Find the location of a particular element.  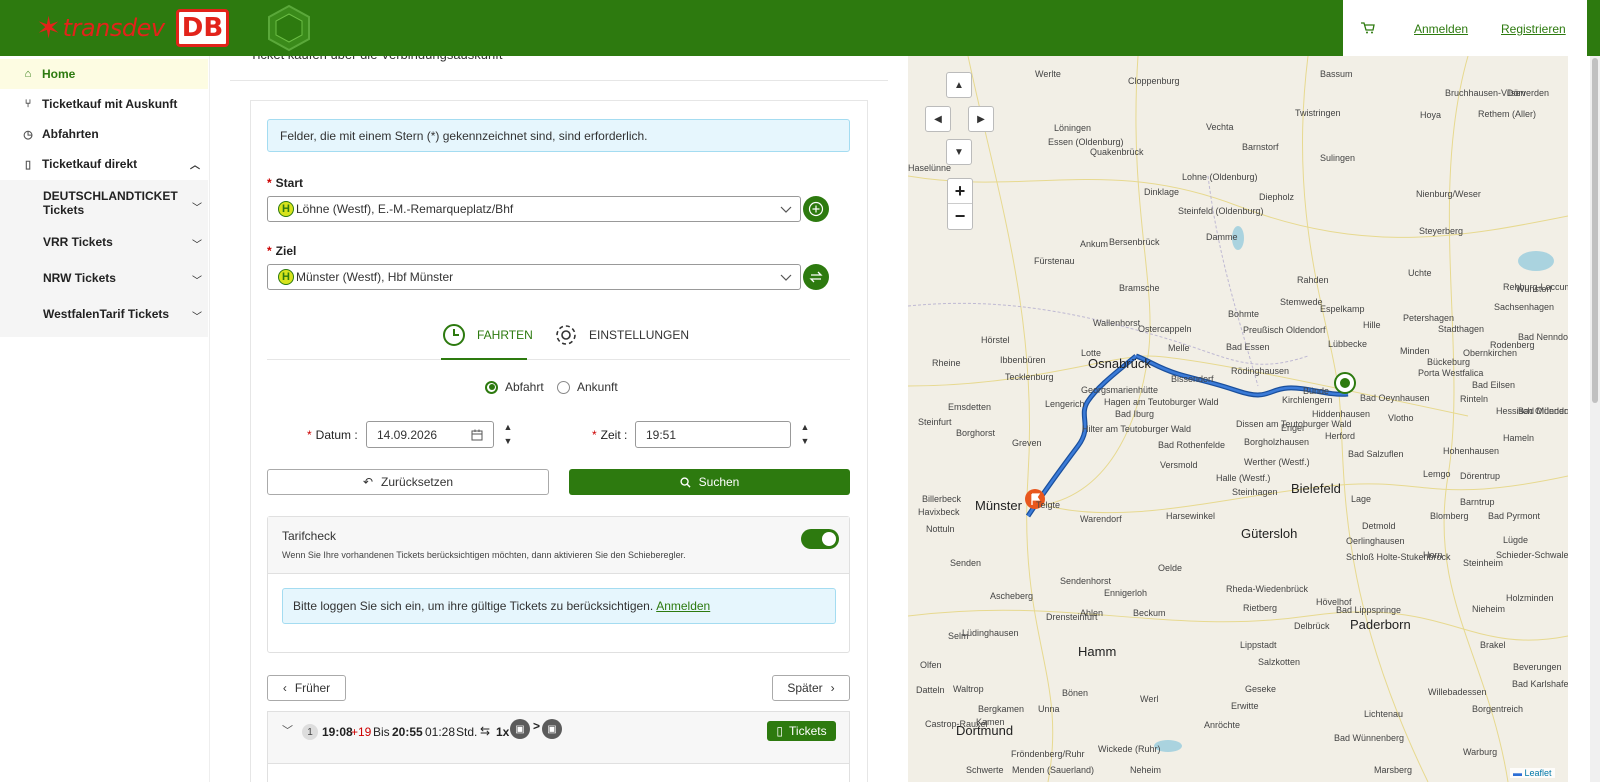

map-city-label: Rheine is located at coordinates (946, 363).